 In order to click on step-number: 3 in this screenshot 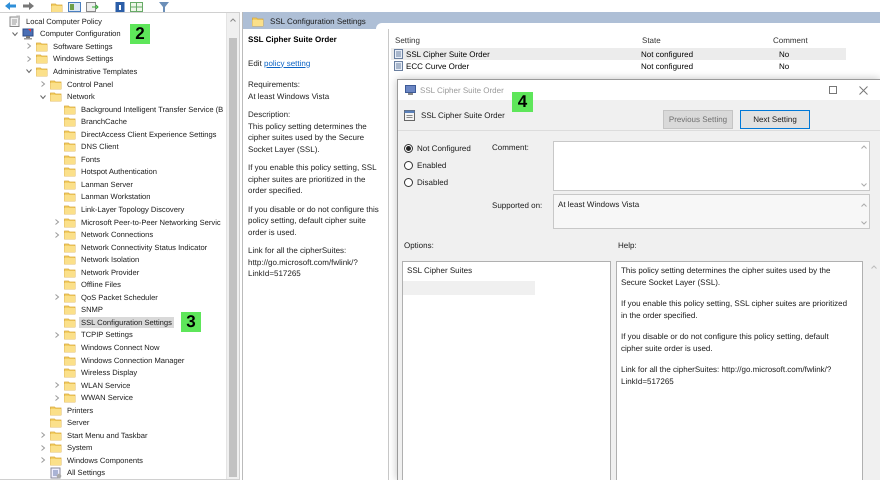, I will do `click(191, 322)`.